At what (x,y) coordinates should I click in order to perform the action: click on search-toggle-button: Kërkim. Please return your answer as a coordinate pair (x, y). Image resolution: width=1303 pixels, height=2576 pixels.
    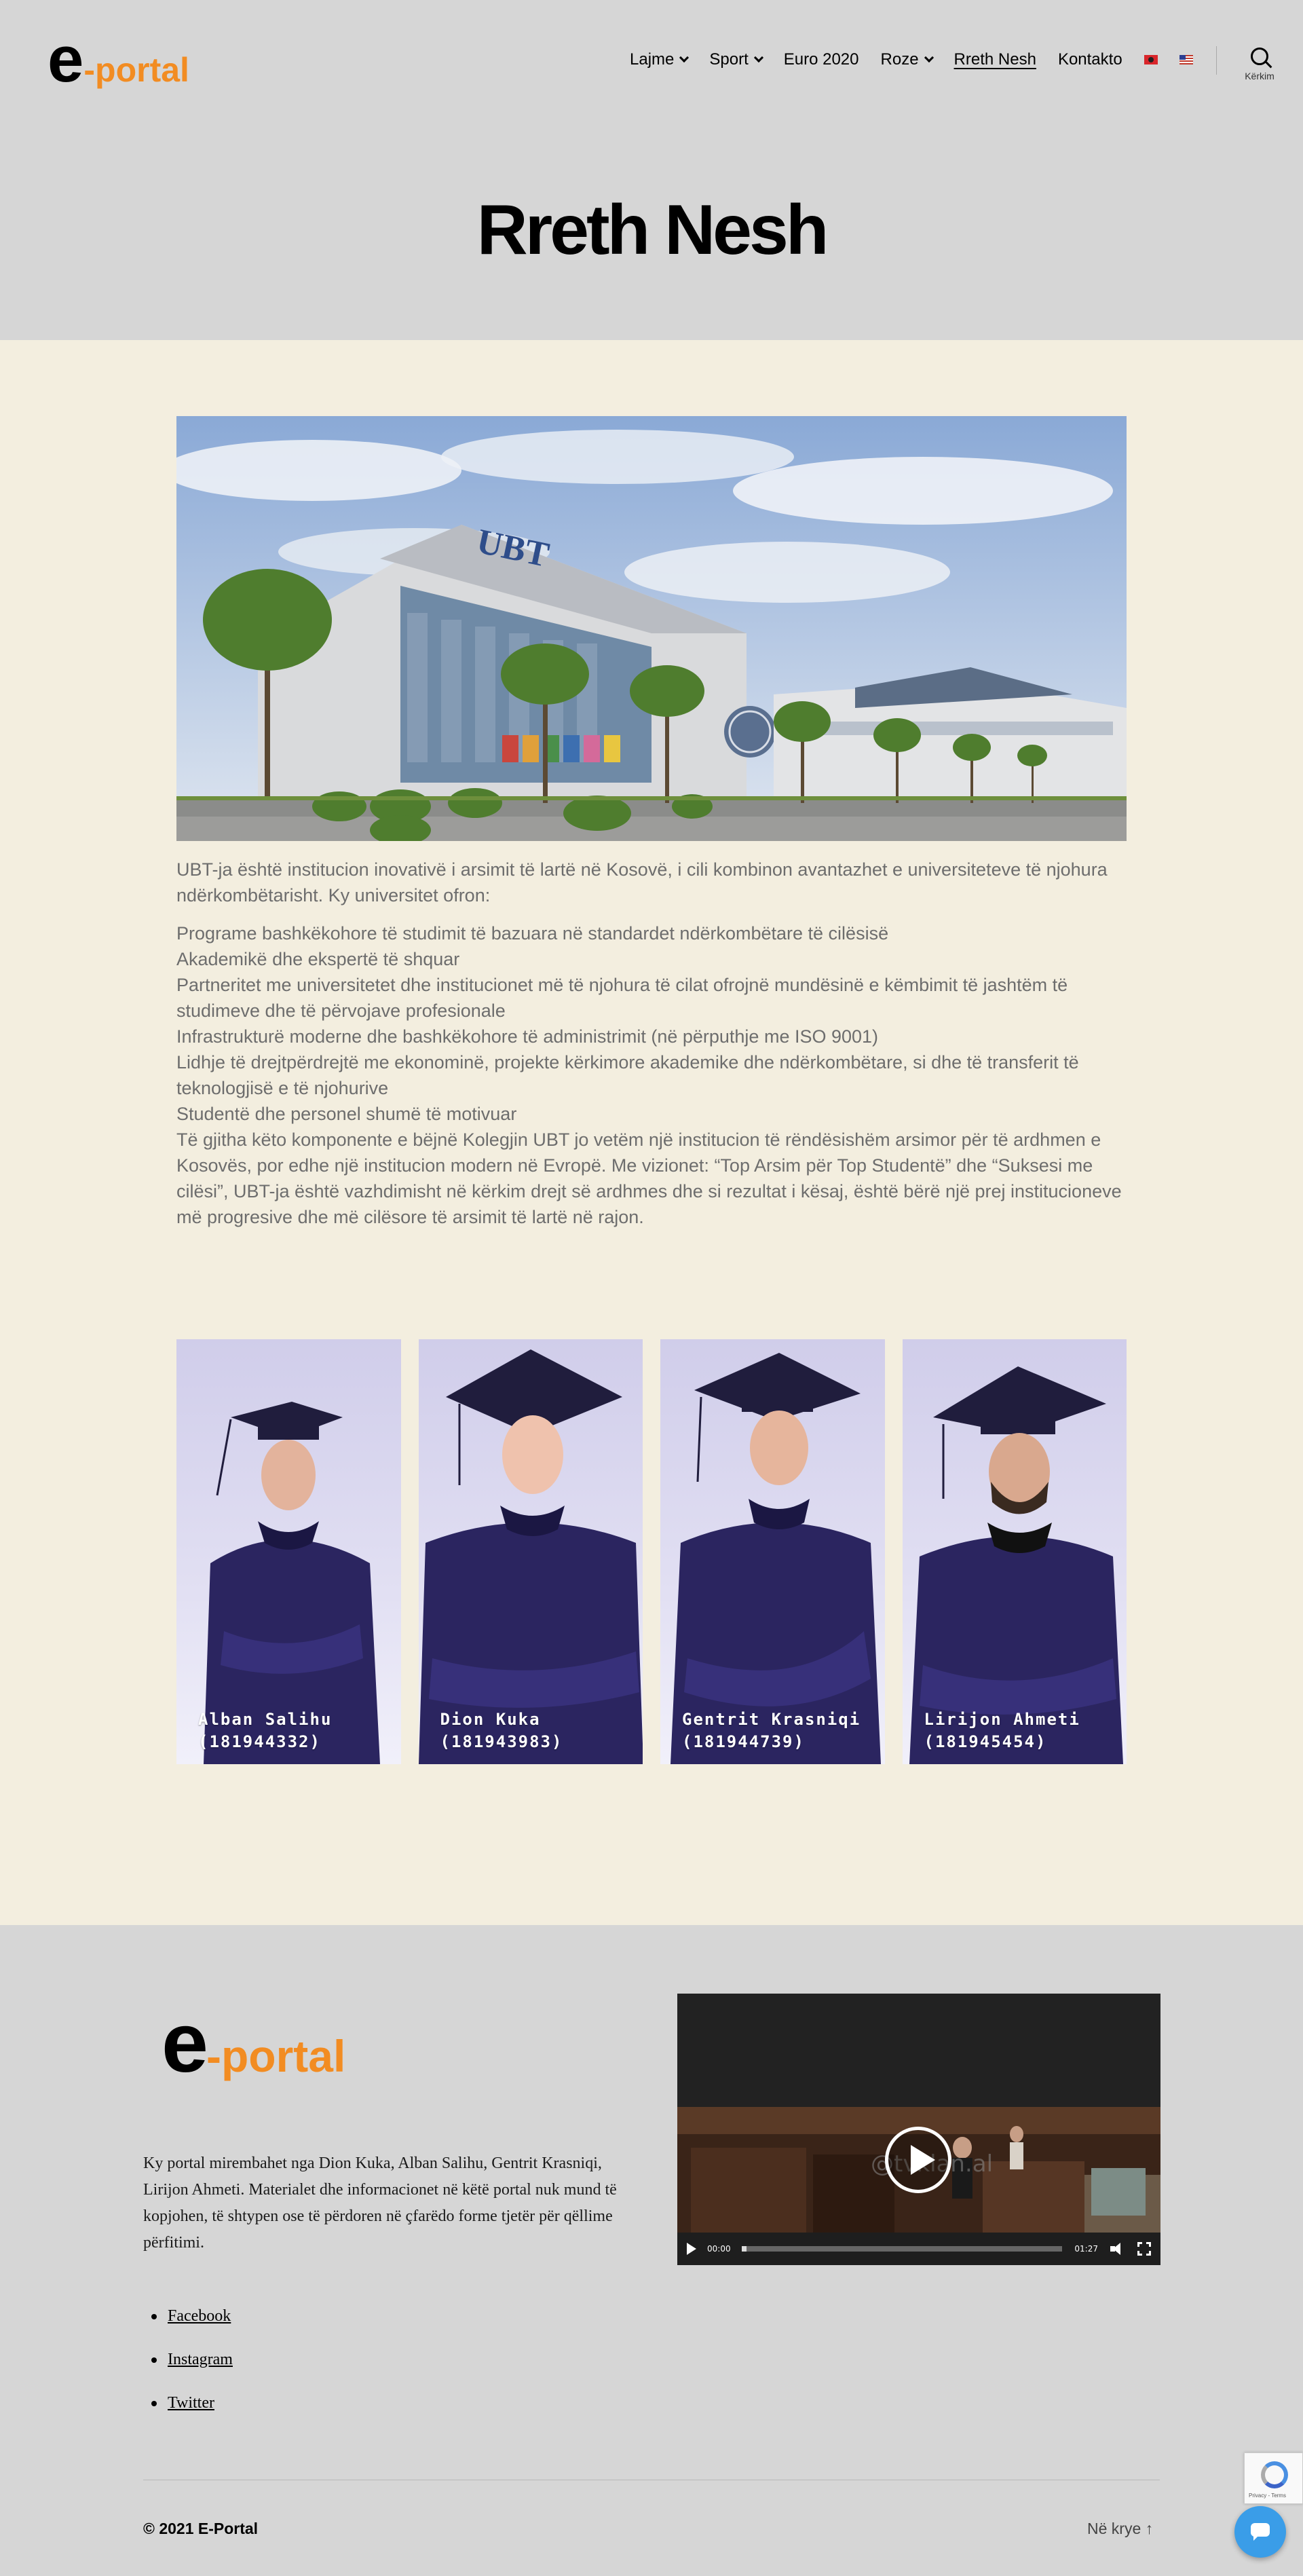
    Looking at the image, I should click on (1259, 64).